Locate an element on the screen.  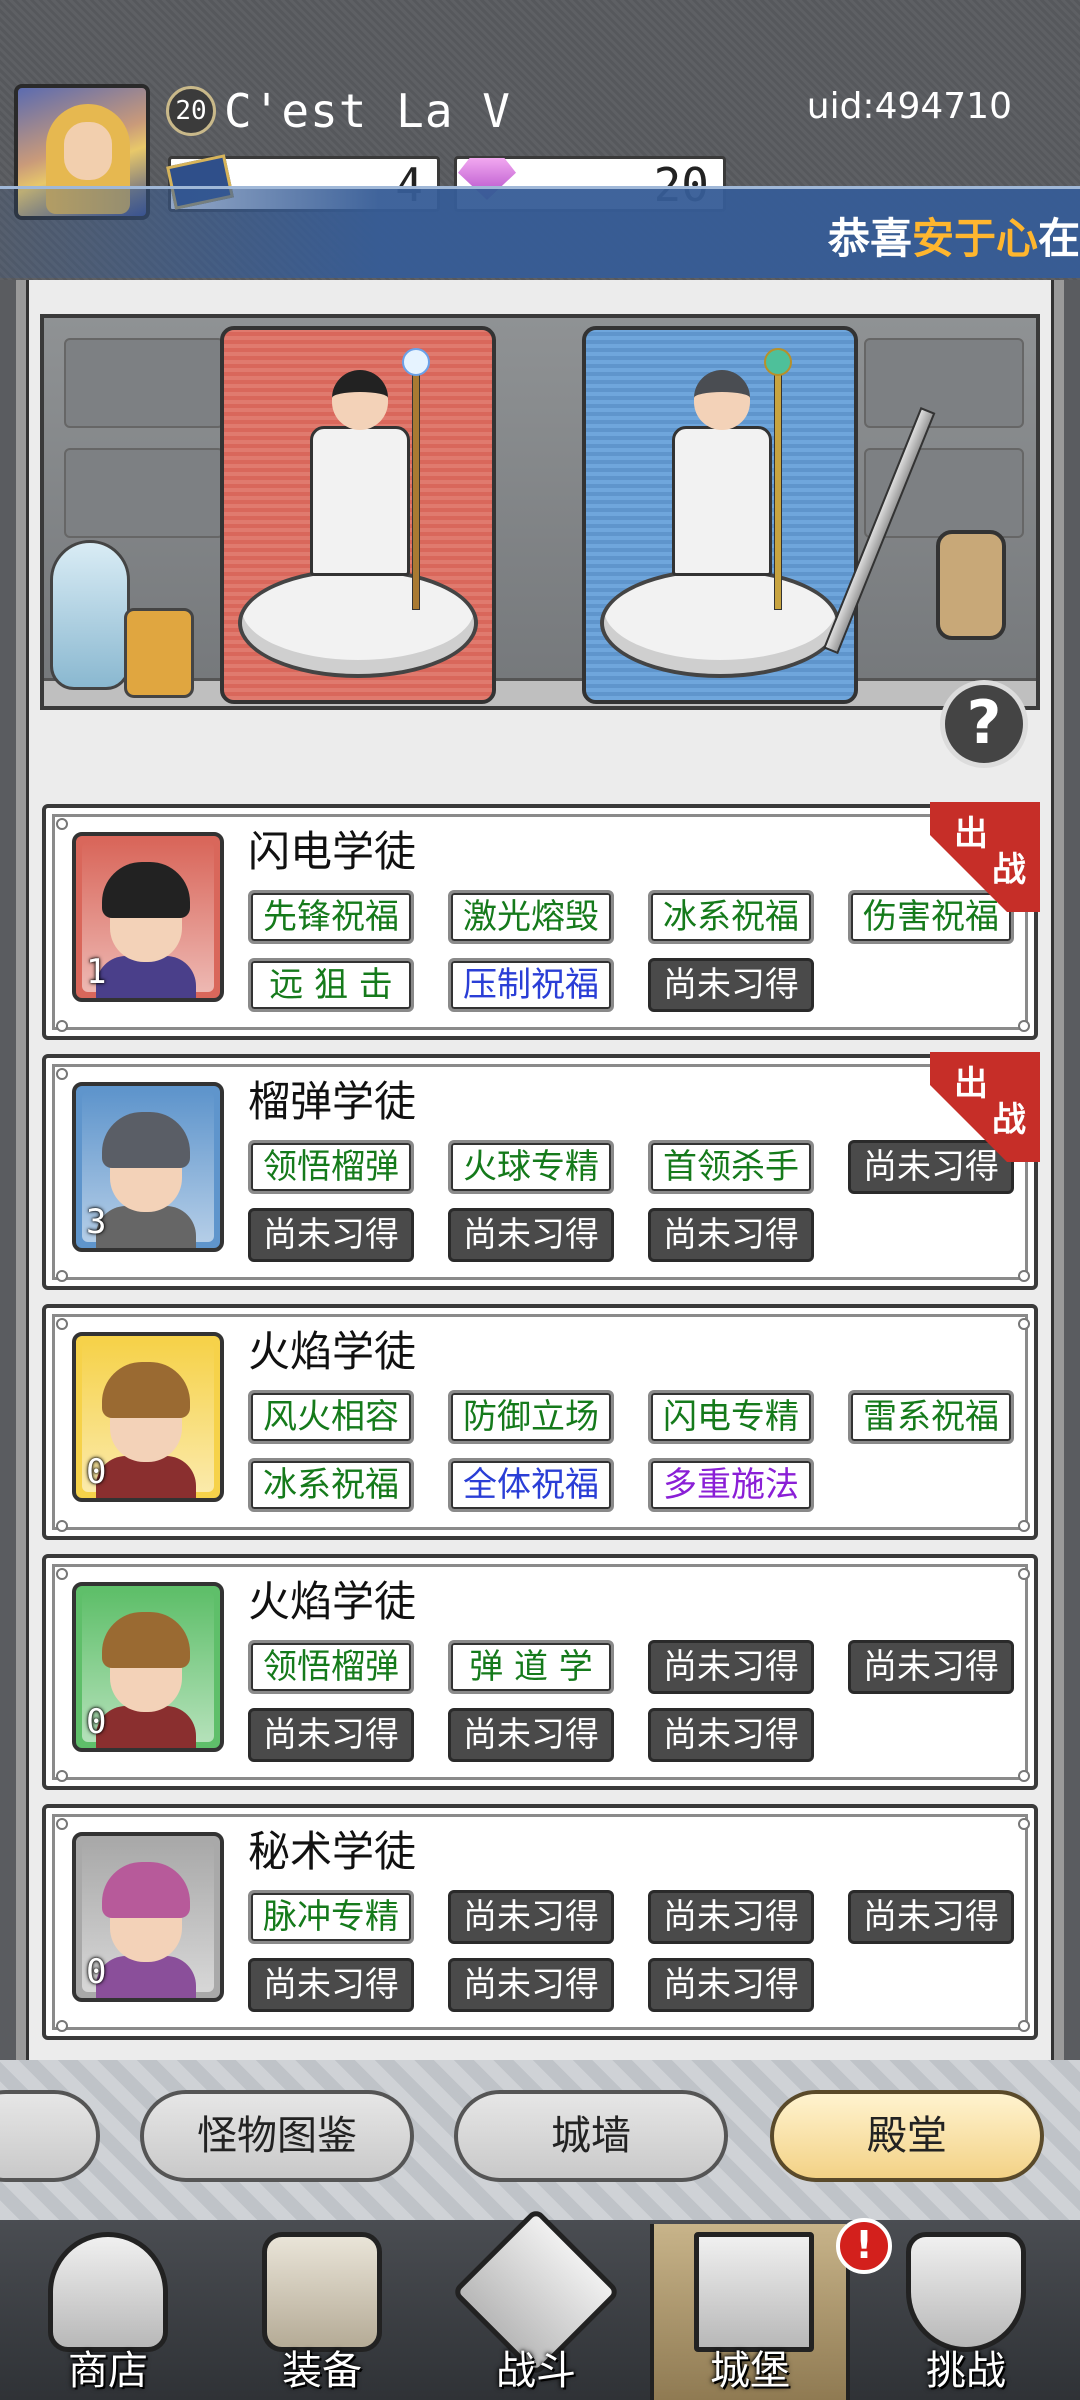
tab-city-wall: 城墙 is located at coordinates (591, 2136).